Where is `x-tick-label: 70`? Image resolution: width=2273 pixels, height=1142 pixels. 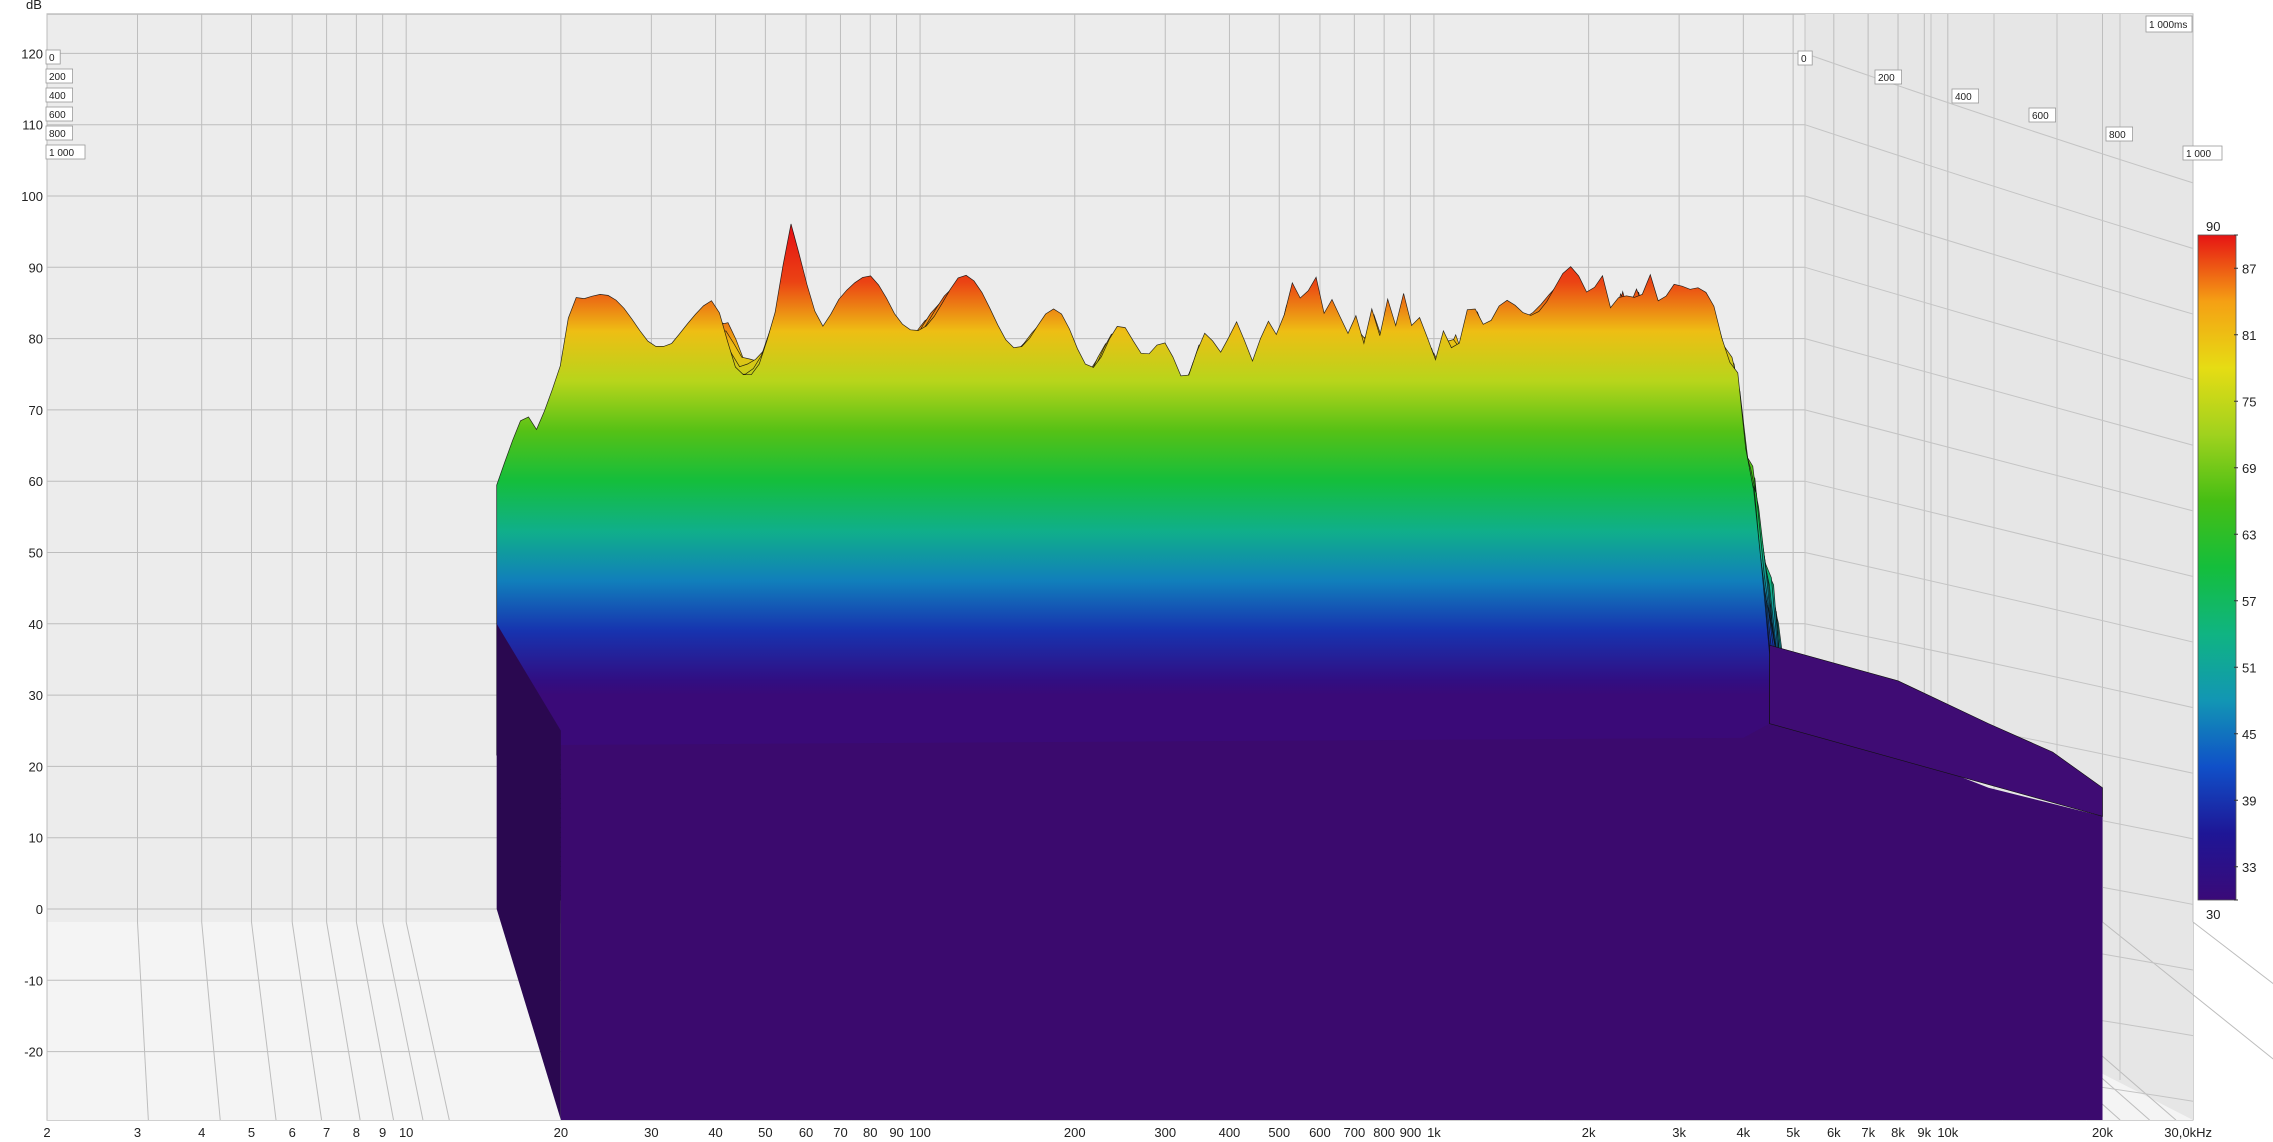 x-tick-label: 70 is located at coordinates (840, 1132).